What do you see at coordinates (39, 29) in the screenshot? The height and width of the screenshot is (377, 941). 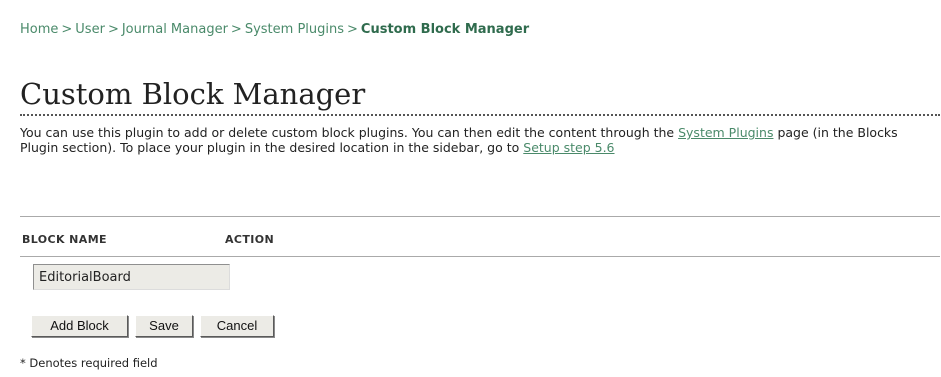 I see `breadcrumb-home: Home` at bounding box center [39, 29].